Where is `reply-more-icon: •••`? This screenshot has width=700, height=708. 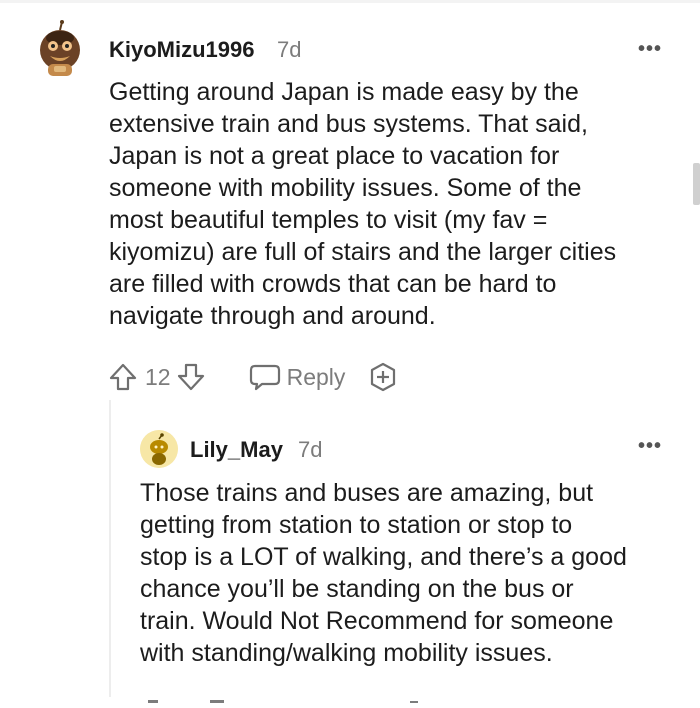
reply-more-icon: ••• is located at coordinates (650, 446).